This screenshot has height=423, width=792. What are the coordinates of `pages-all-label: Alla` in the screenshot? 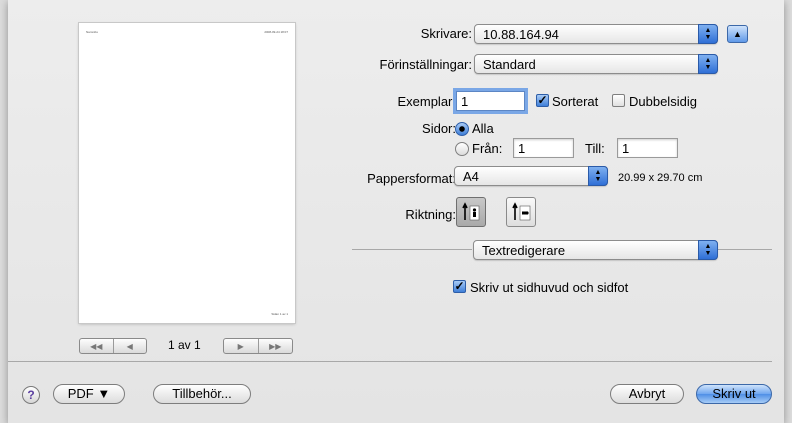 It's located at (483, 128).